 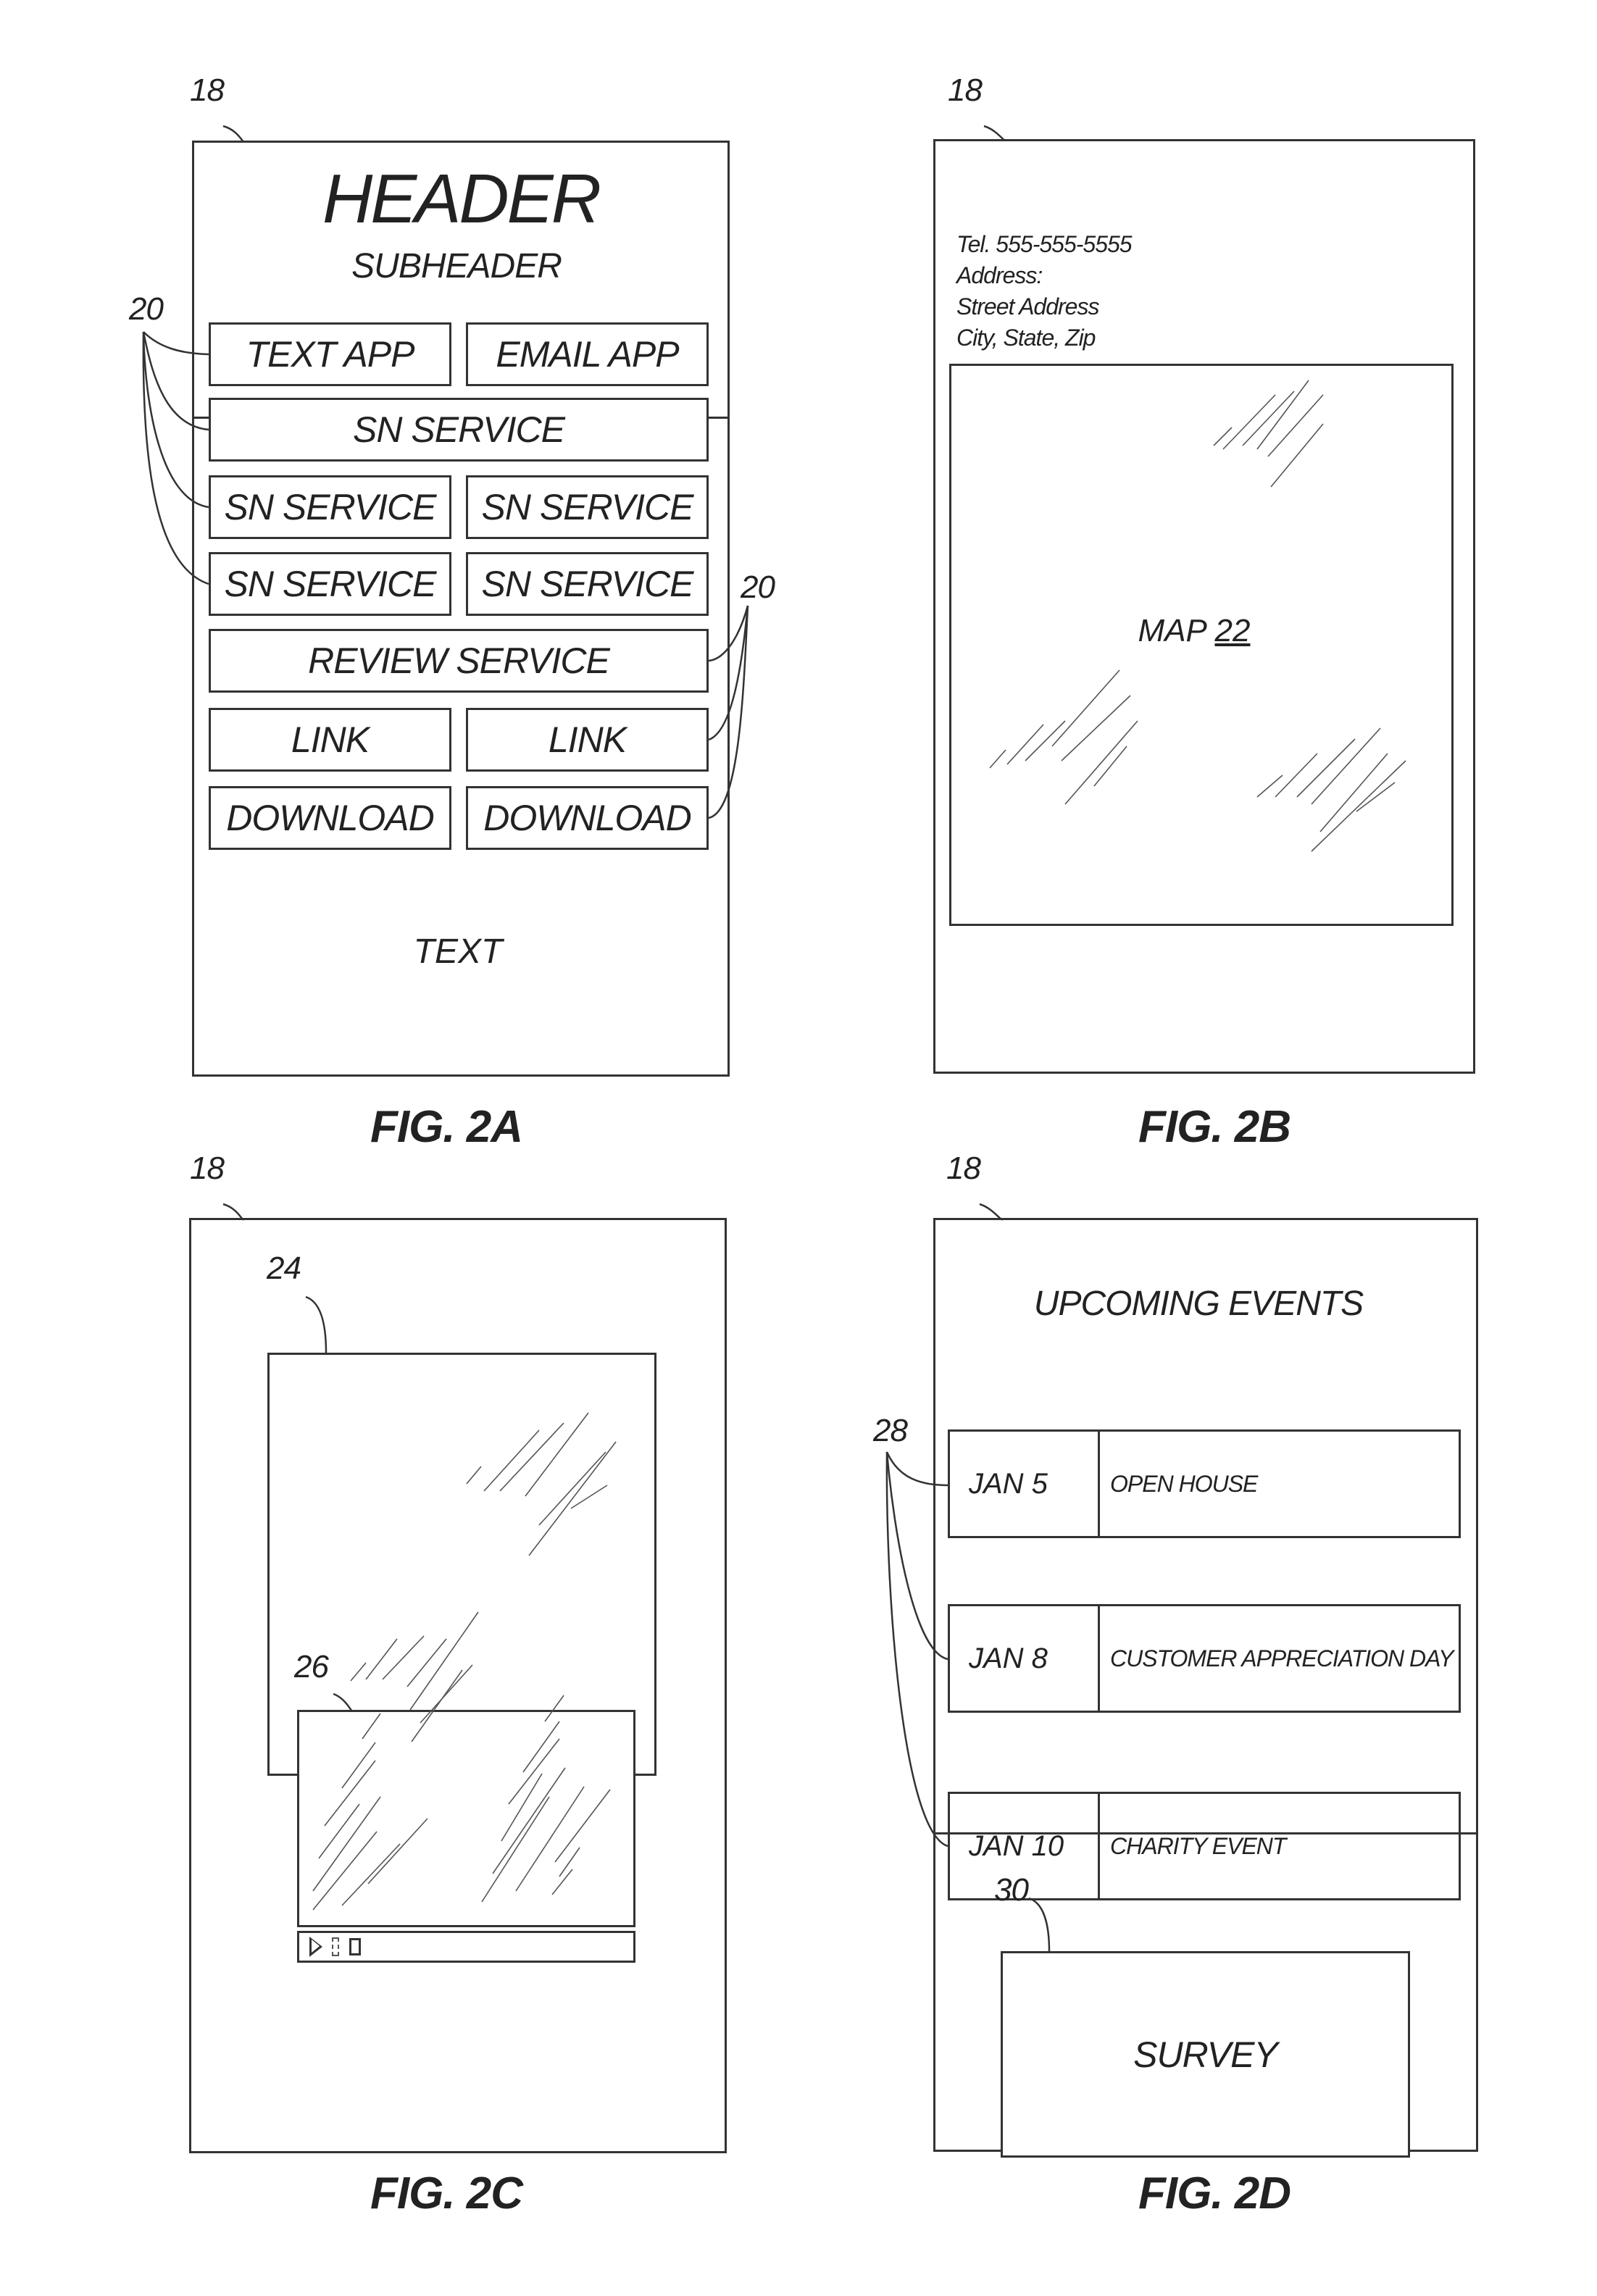 I want to click on subheader: SUBHEADER, so click(x=456, y=266).